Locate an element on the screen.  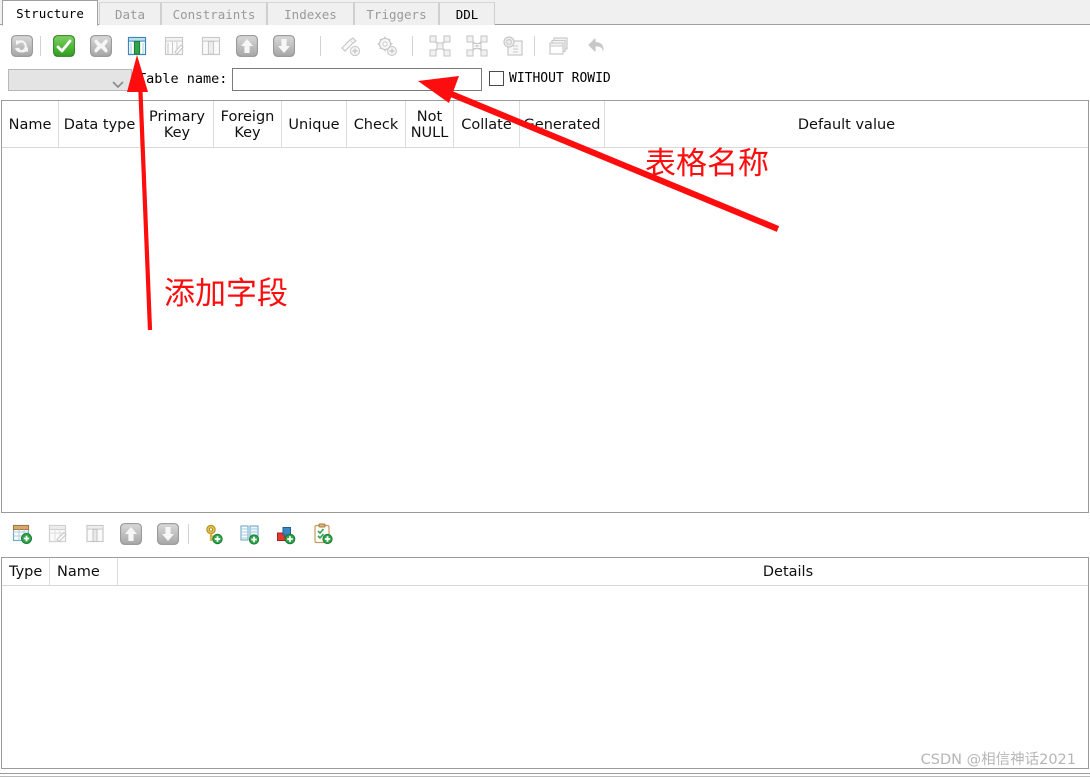
tab-indexes: Indexes is located at coordinates (310, 13).